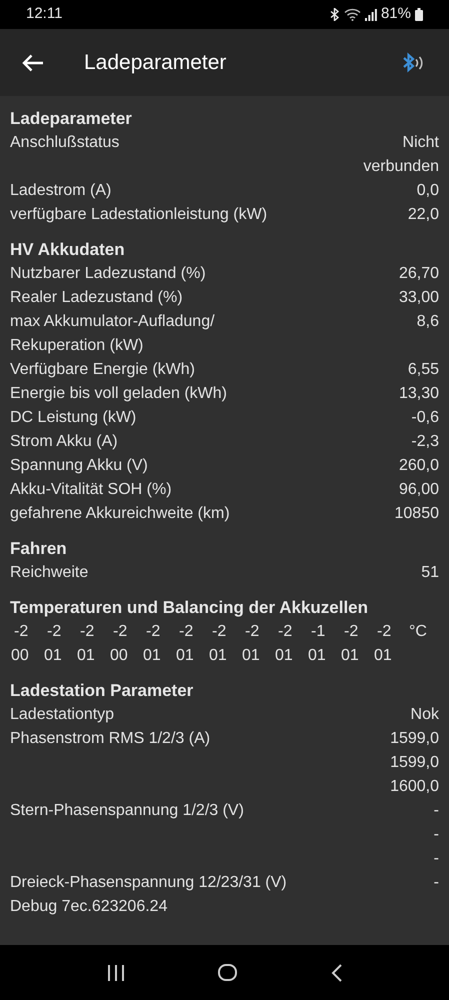 The image size is (449, 1000). Describe the element at coordinates (427, 322) in the screenshot. I see `row-value: 8,6` at that location.